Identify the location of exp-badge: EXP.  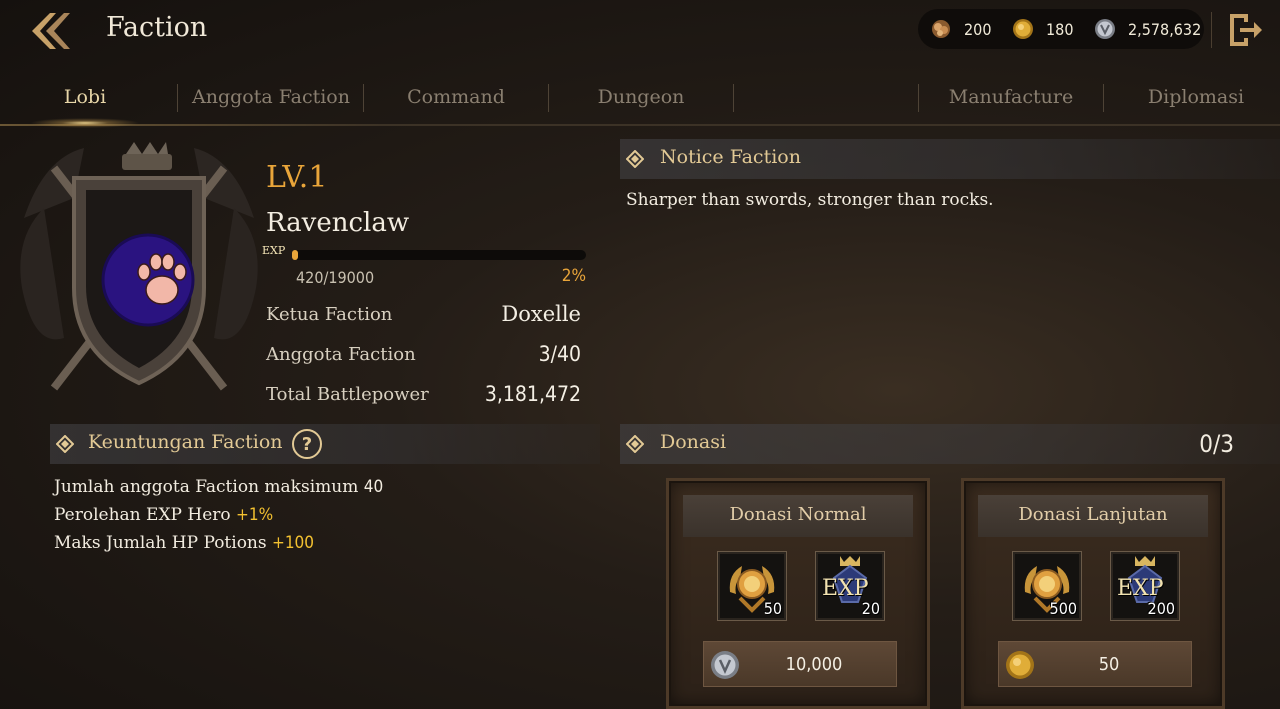
(274, 250).